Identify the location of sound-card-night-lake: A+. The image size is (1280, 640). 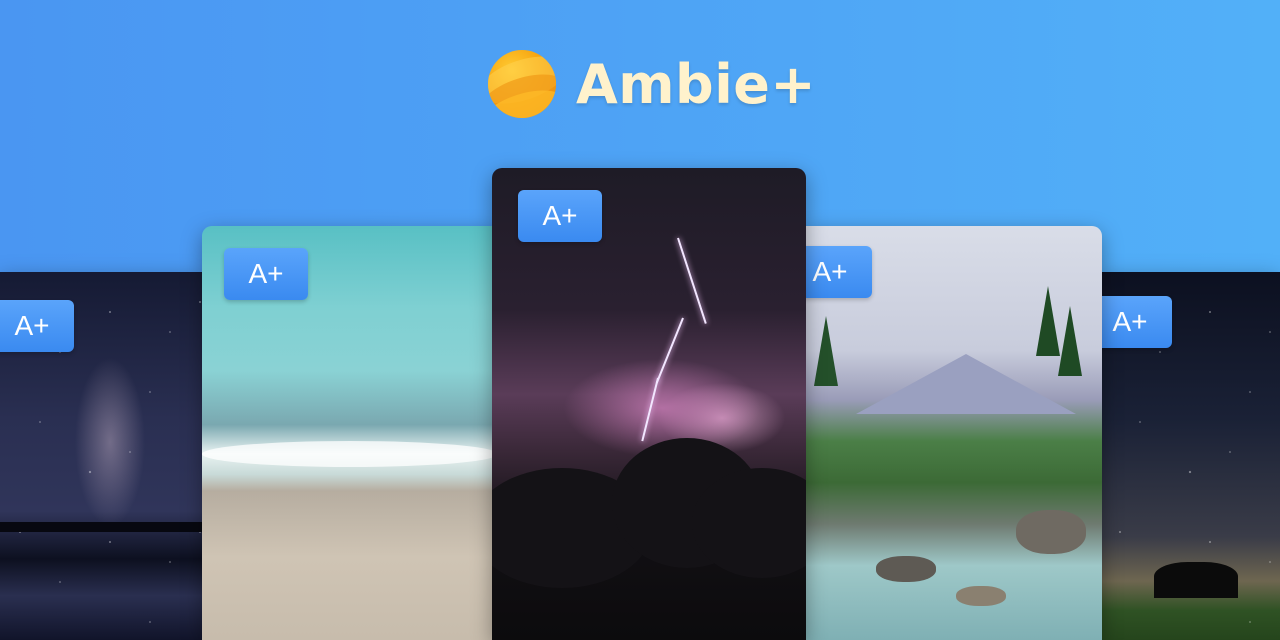
(101, 456).